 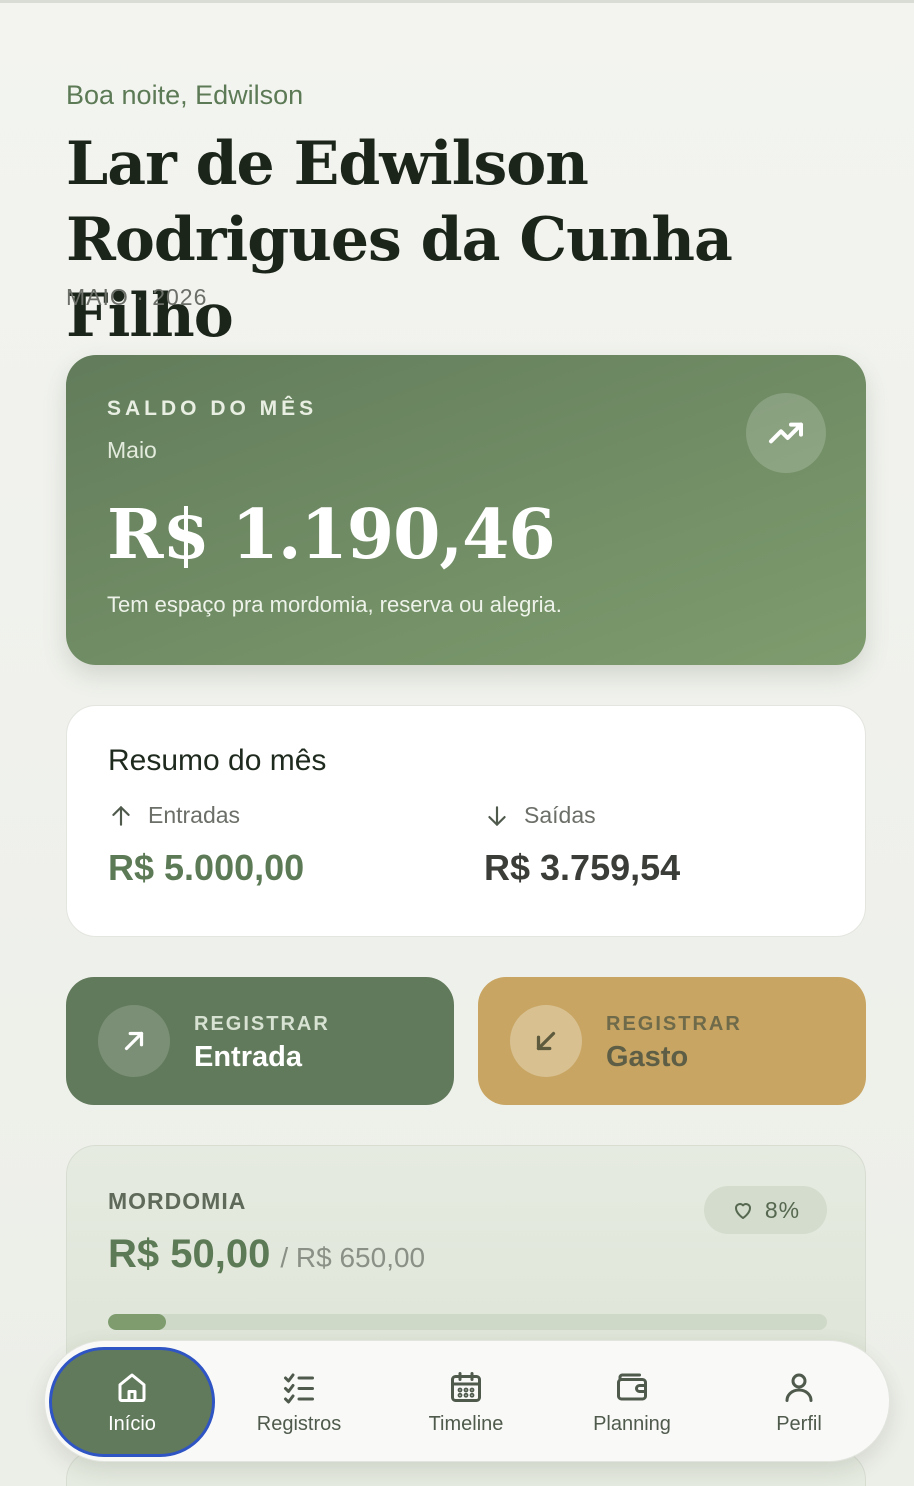 I want to click on tab-perfil: Perfil, so click(x=799, y=1402).